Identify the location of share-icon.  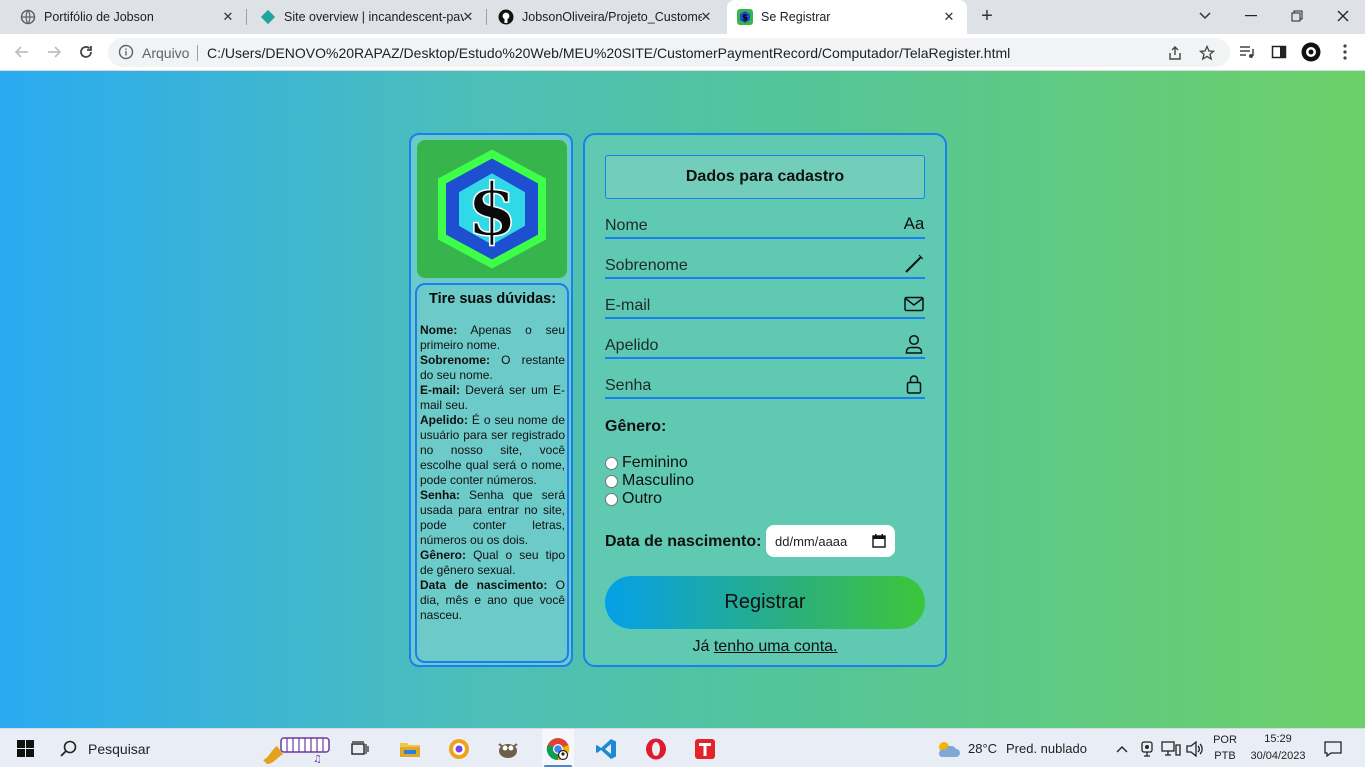
(1175, 53).